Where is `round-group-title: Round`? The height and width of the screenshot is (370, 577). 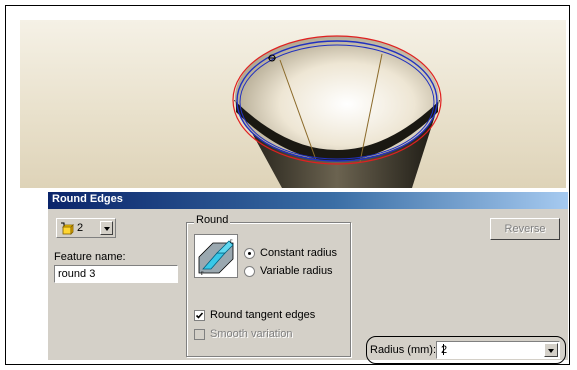
round-group-title: Round is located at coordinates (212, 220).